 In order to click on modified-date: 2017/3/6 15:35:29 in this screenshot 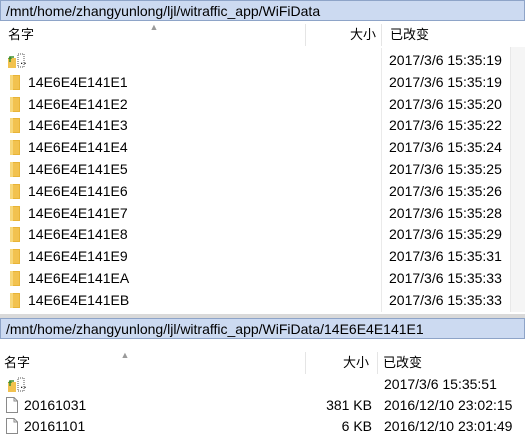, I will do `click(445, 234)`.